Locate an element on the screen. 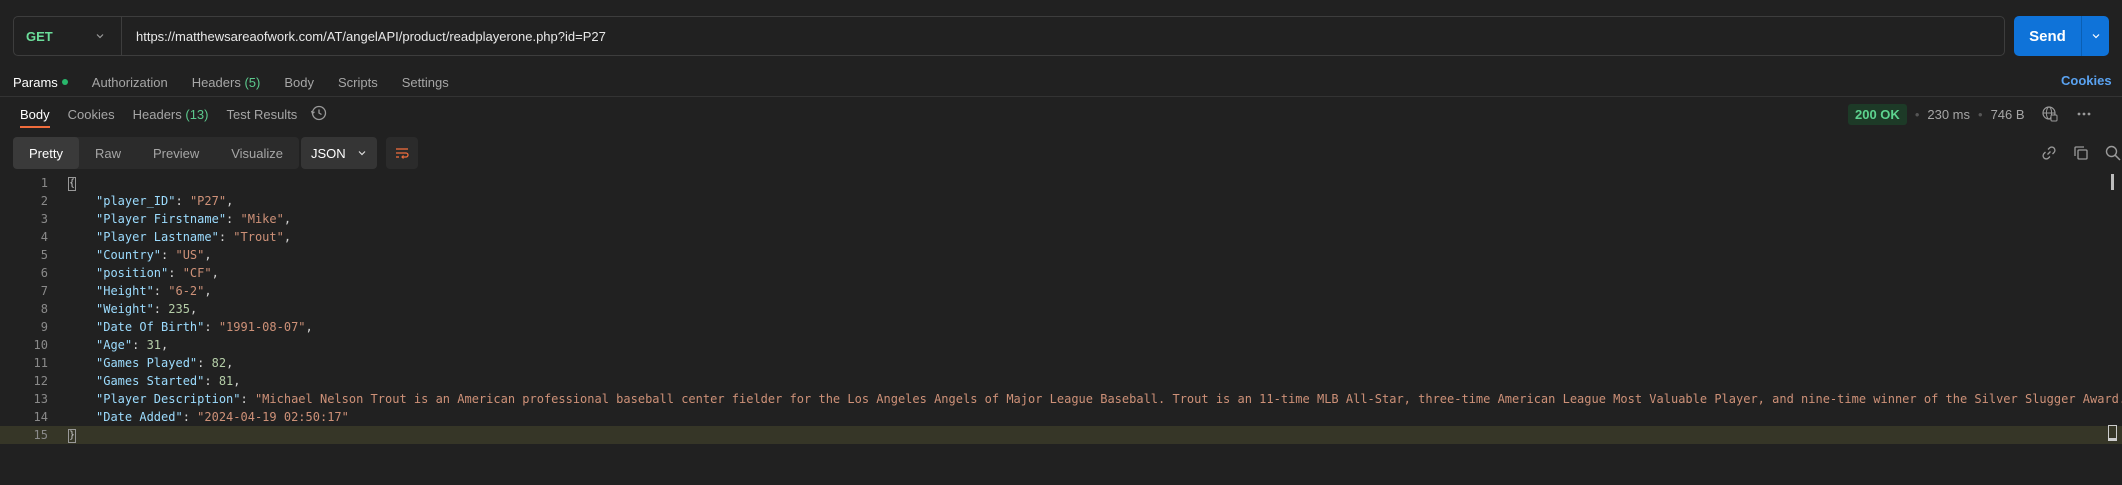  tab-scripts: Scripts is located at coordinates (358, 82).